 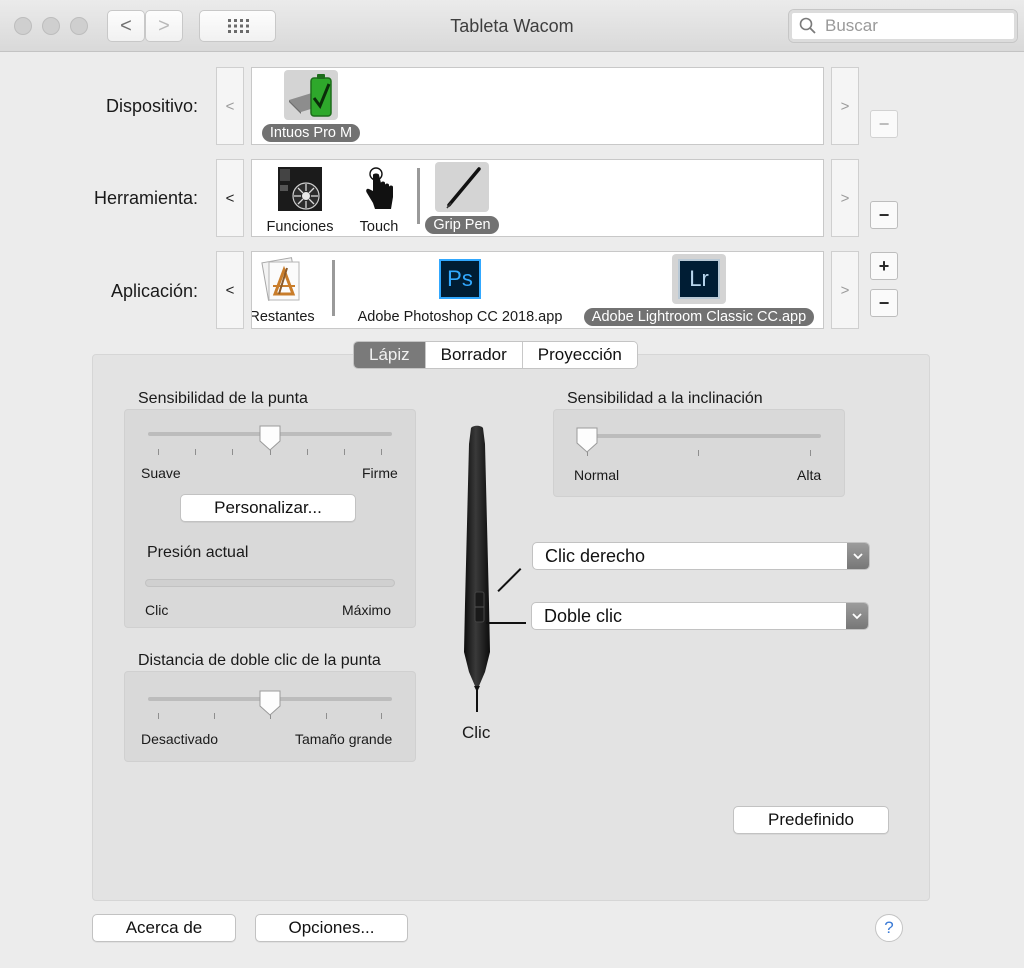 I want to click on tip-feel-slider-thumb, so click(x=270, y=438).